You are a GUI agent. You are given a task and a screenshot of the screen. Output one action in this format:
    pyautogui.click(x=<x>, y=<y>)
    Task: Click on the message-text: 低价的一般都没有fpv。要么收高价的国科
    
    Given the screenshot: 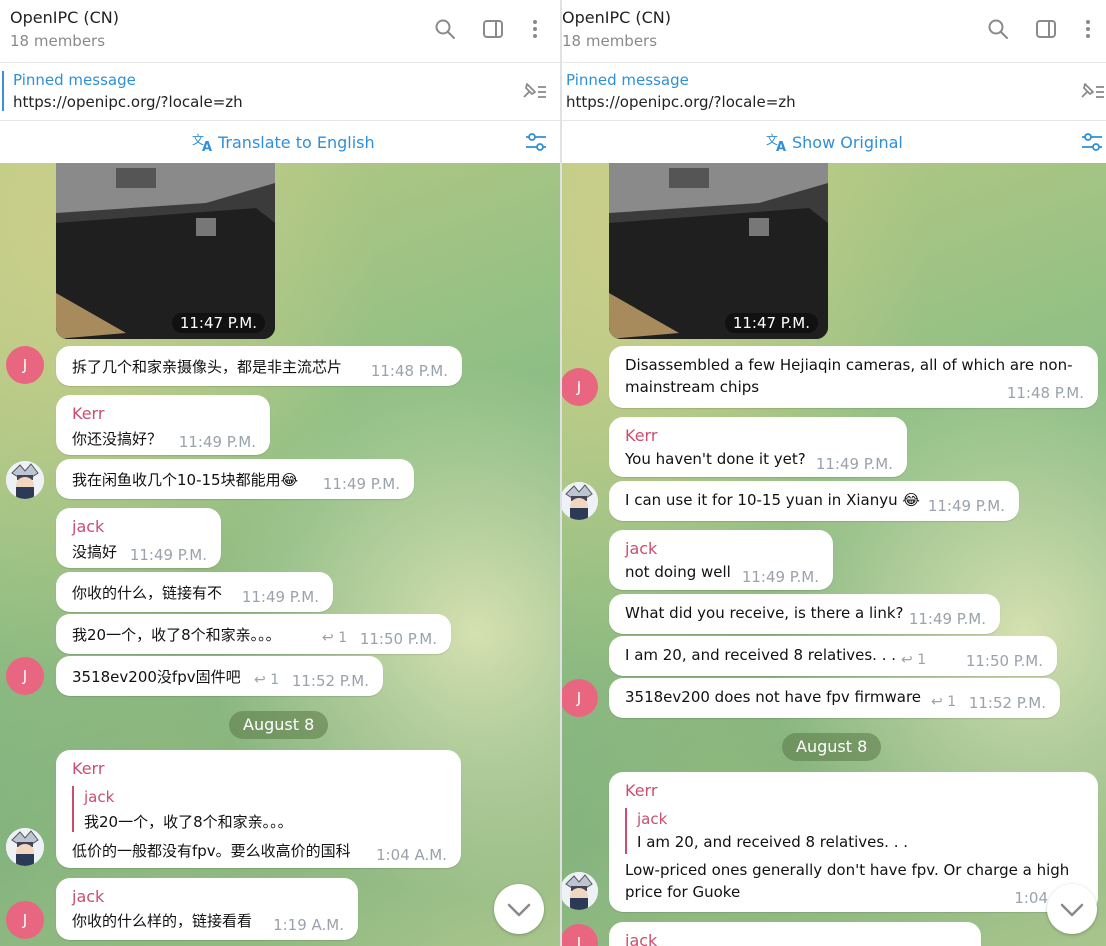 What is the action you would take?
    pyautogui.click(x=211, y=851)
    